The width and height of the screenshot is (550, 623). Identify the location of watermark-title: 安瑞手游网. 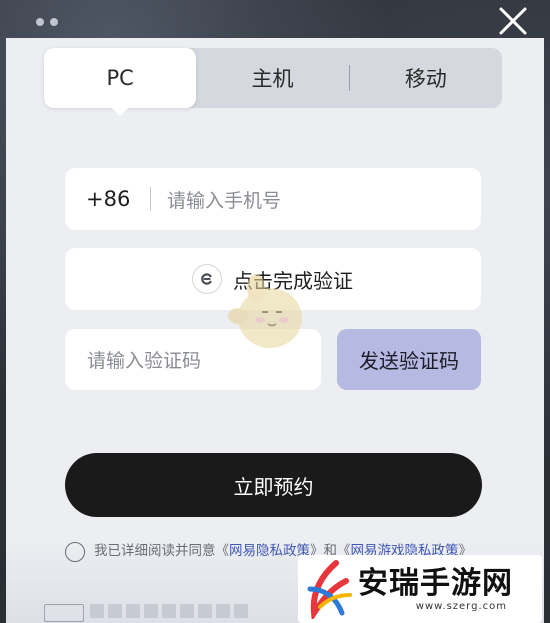
(435, 583).